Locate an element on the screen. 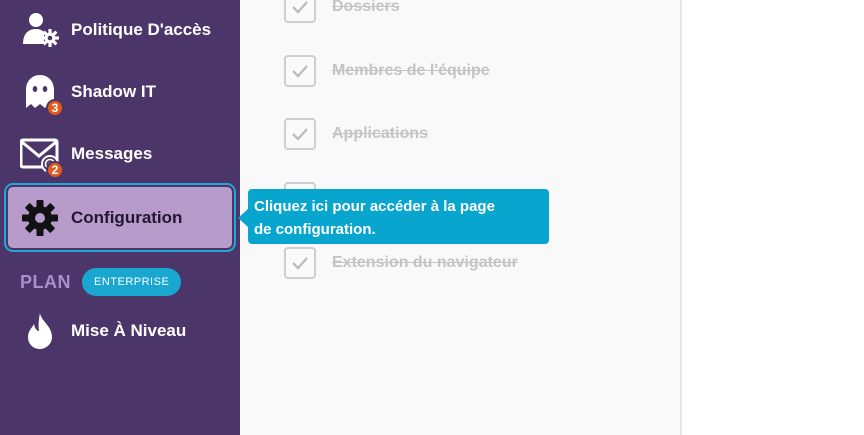  sidebar-item-shadow-it: 3 Shadow IT is located at coordinates (120, 92).